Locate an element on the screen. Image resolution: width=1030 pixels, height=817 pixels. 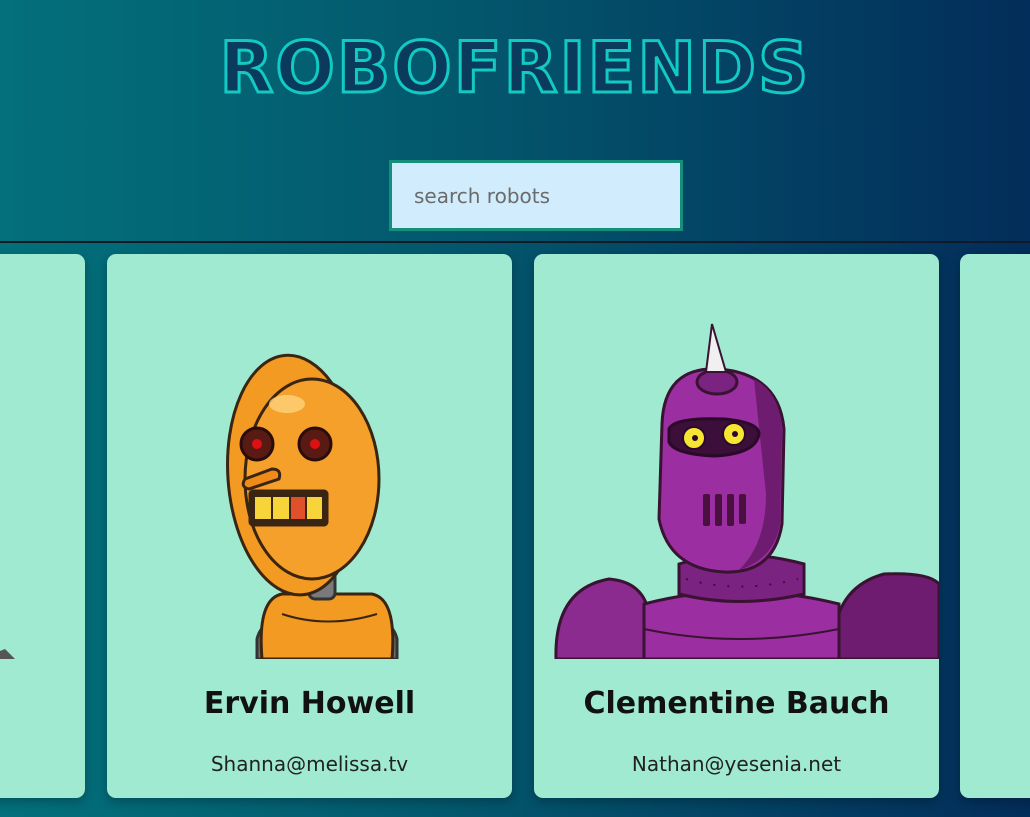
robot-card-partial-right is located at coordinates (995, 526).